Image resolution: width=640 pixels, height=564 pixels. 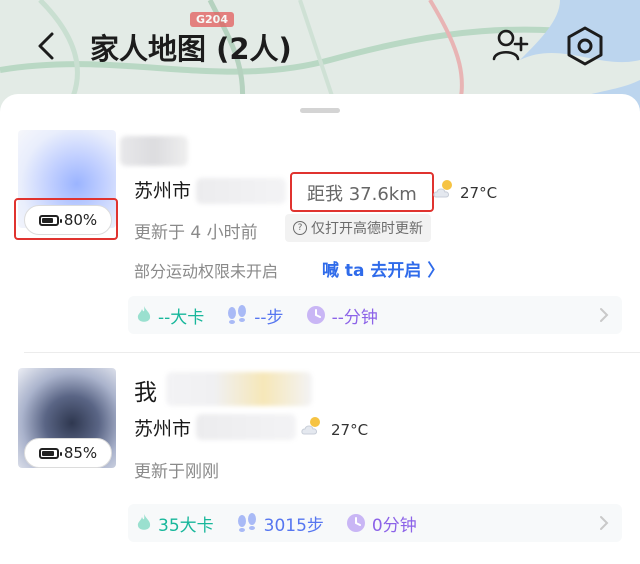 I want to click on settings-icon, so click(x=585, y=46).